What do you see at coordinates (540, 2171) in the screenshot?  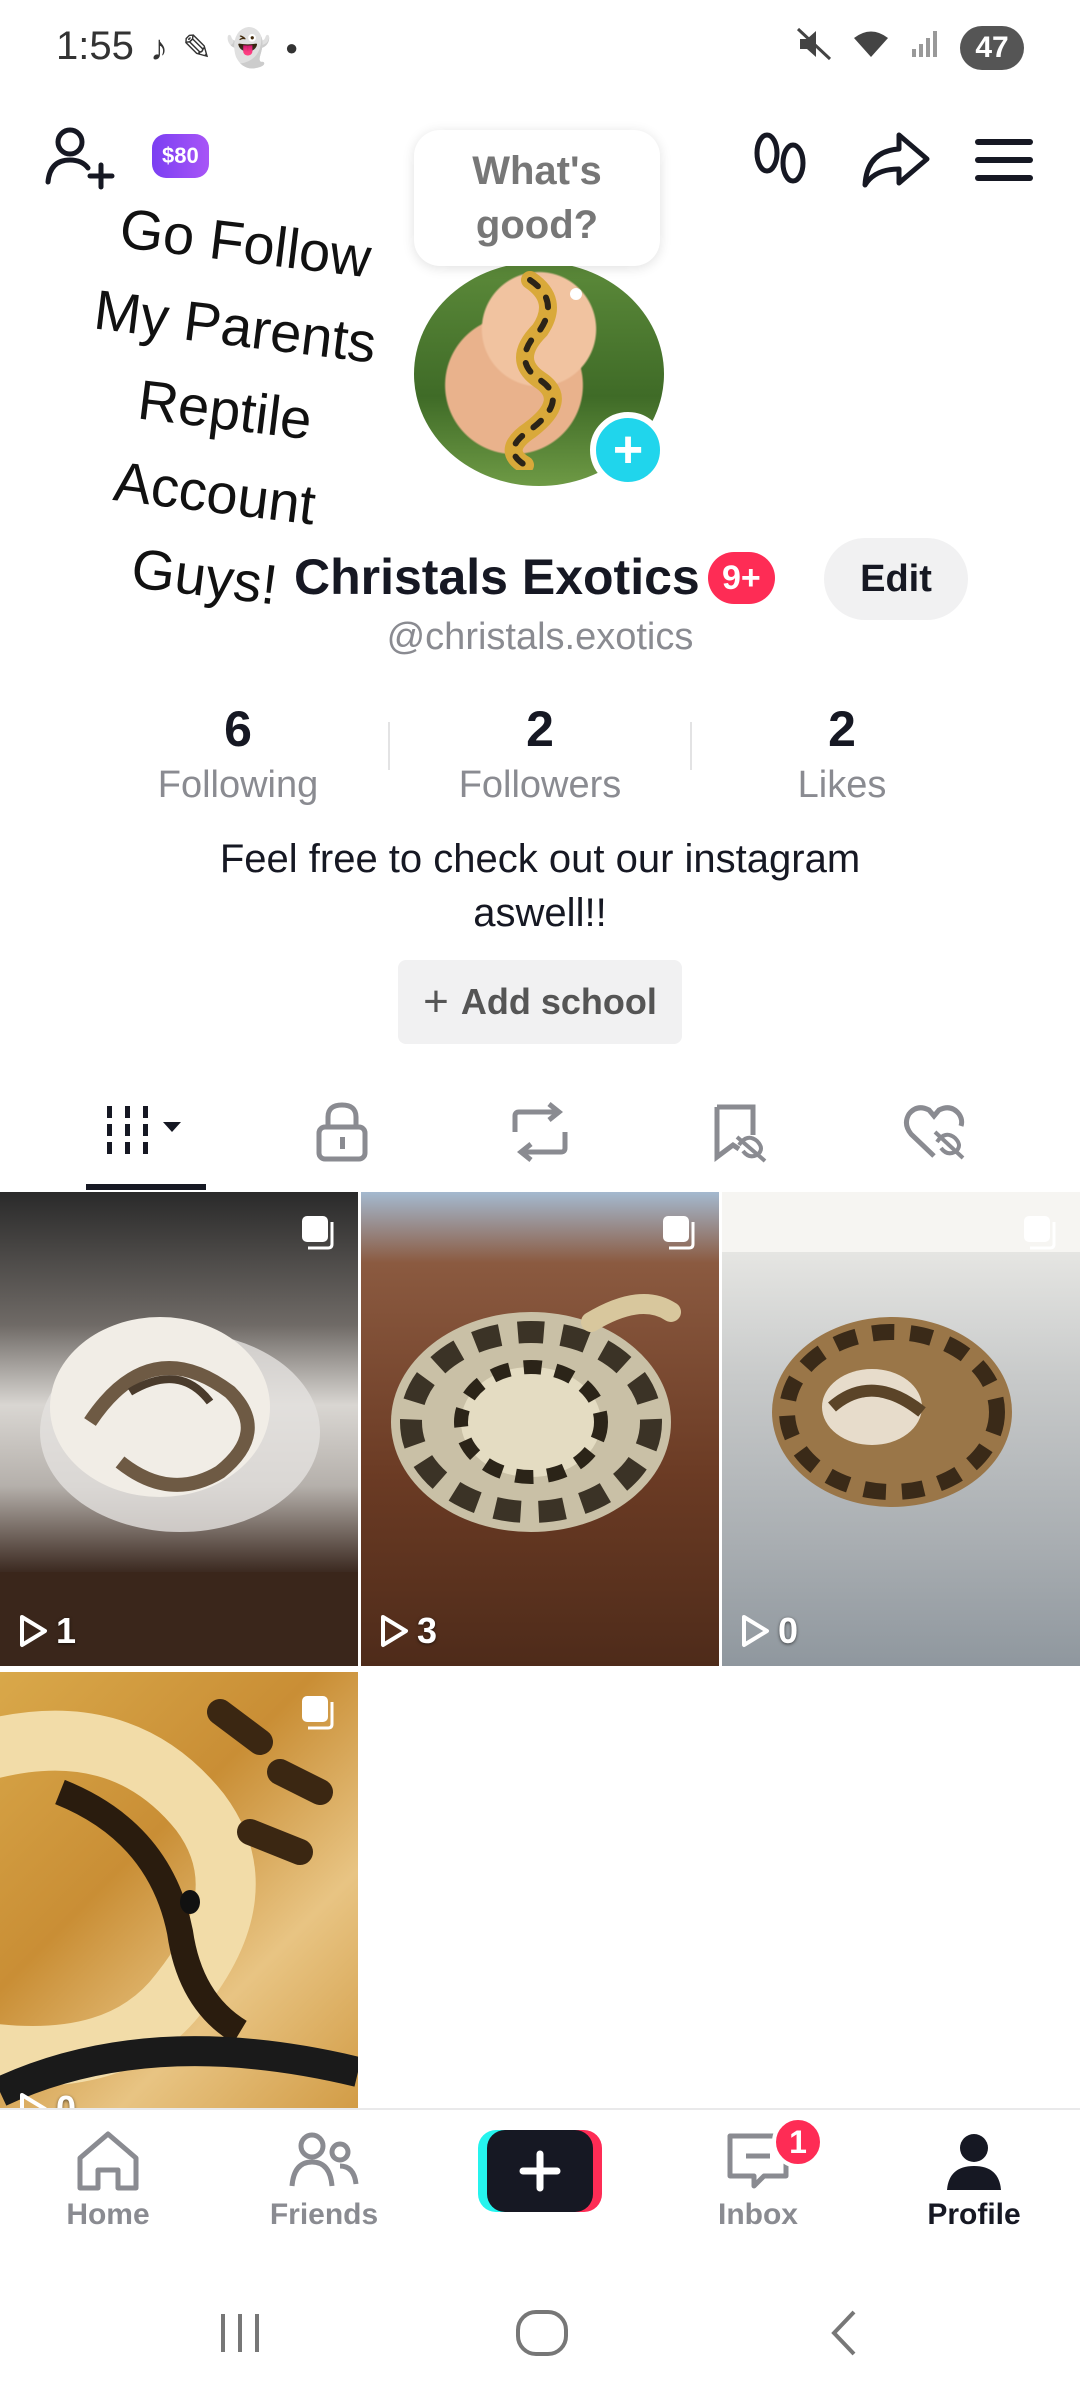 I see `create-button` at bounding box center [540, 2171].